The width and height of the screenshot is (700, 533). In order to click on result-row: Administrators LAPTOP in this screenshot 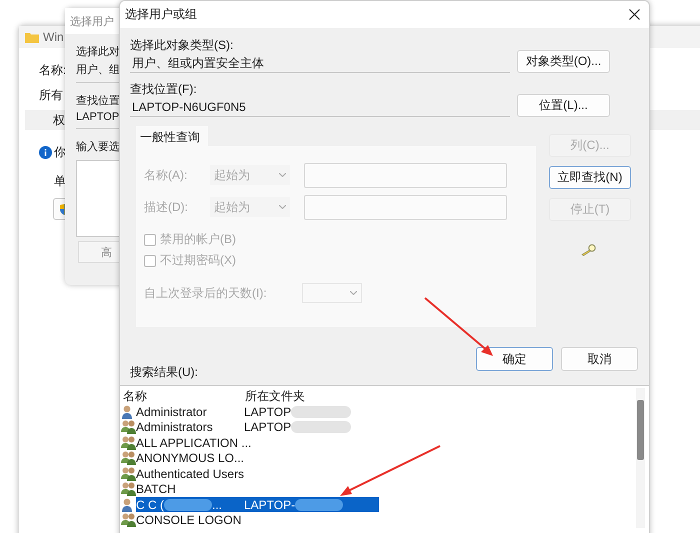, I will do `click(257, 427)`.